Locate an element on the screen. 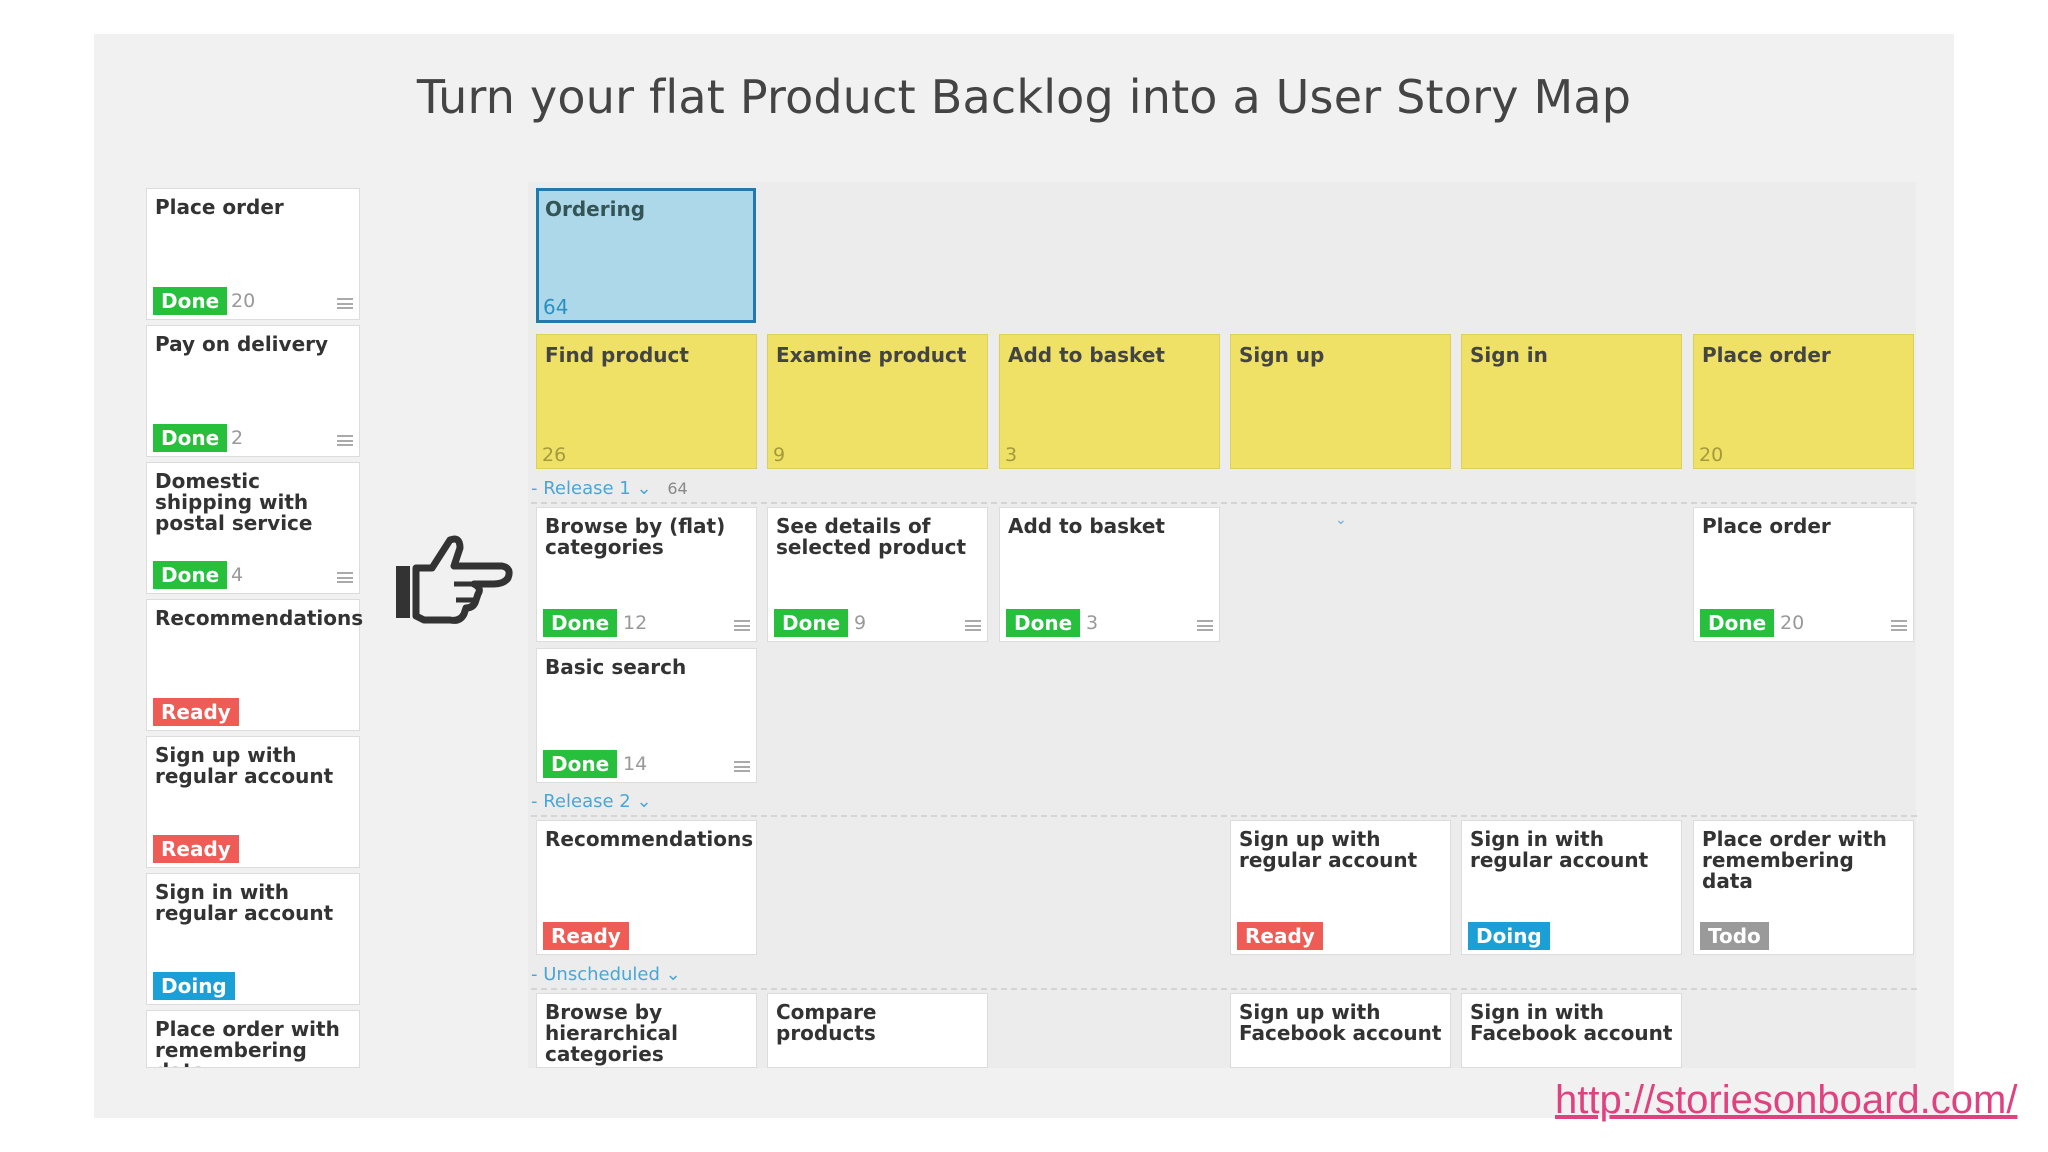  activity-card: Add to basket 3 is located at coordinates (1109, 401).